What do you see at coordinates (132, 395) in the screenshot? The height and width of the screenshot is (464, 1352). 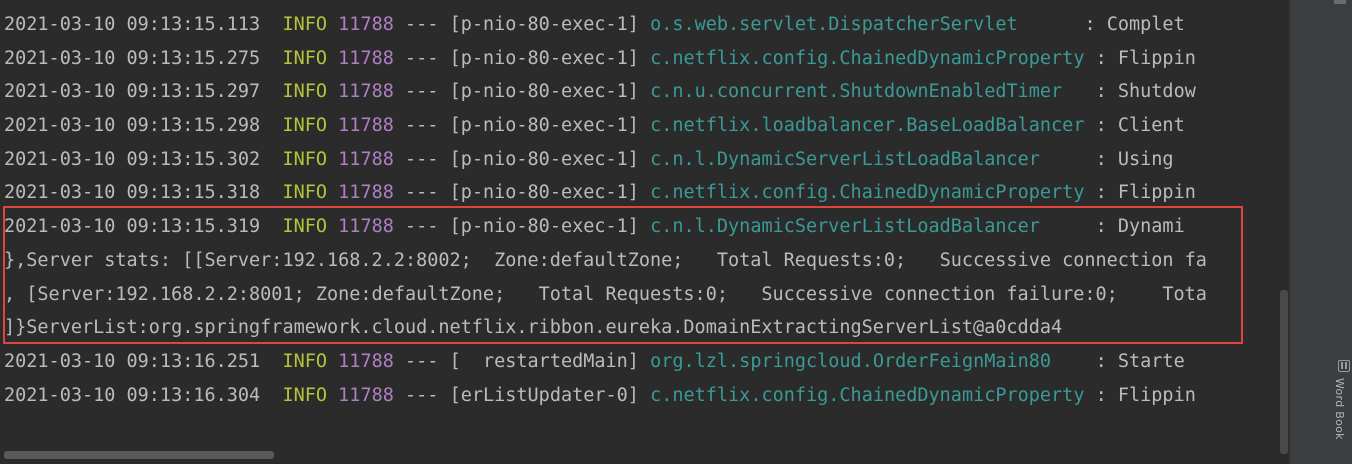 I see `log-timestamp: 2021-03-10 09:13:16.304` at bounding box center [132, 395].